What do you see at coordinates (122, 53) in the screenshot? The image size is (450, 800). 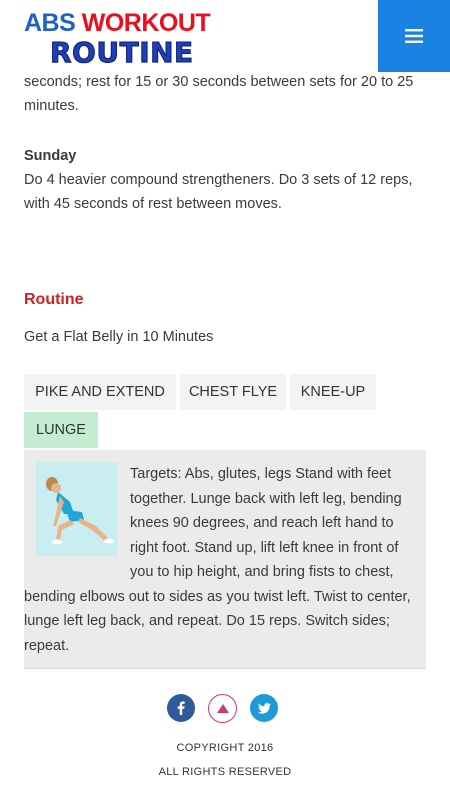 I see `logo-routine-text: ROUTINE` at bounding box center [122, 53].